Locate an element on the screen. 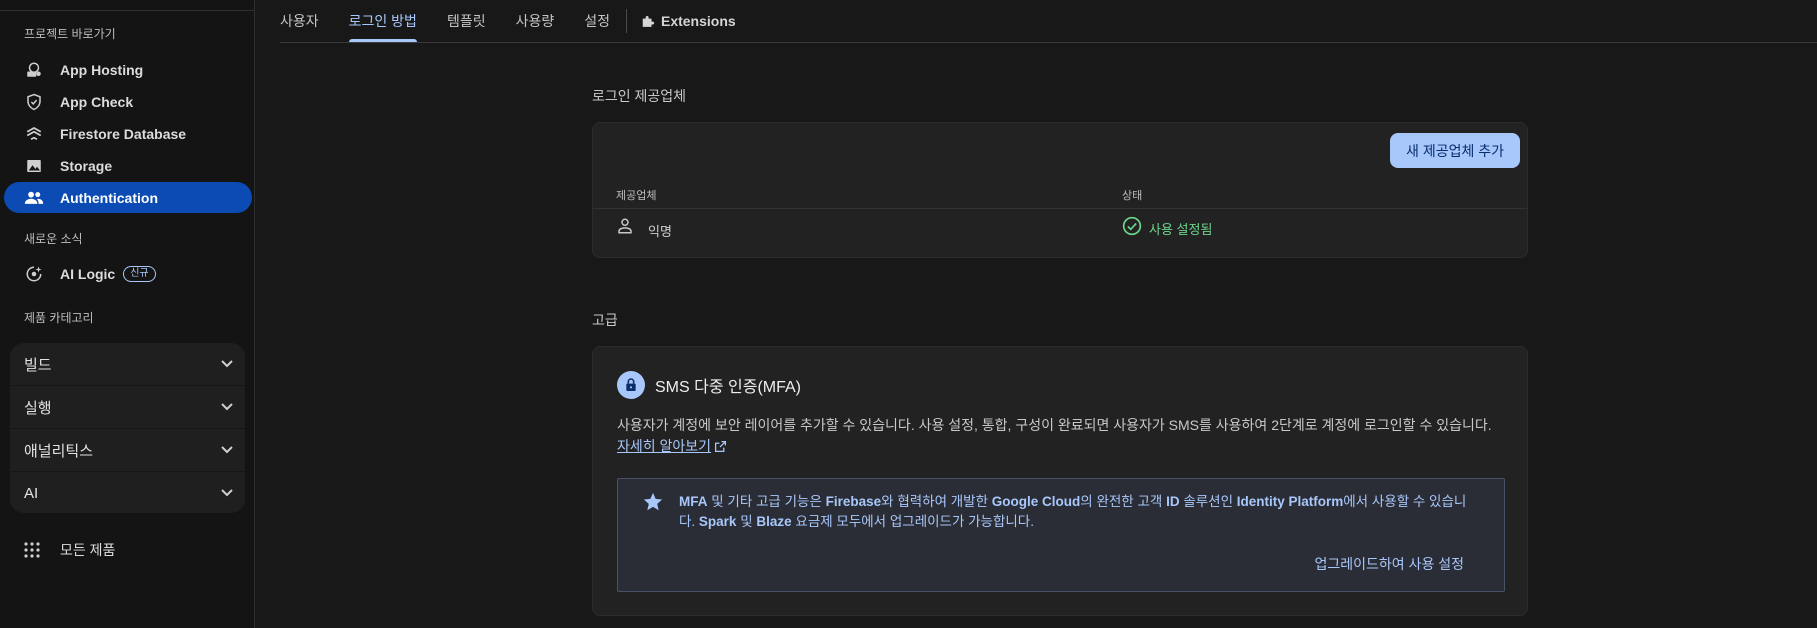 This screenshot has width=1817, height=628. providers-table-header: 제공업체 상태 is located at coordinates (1060, 196).